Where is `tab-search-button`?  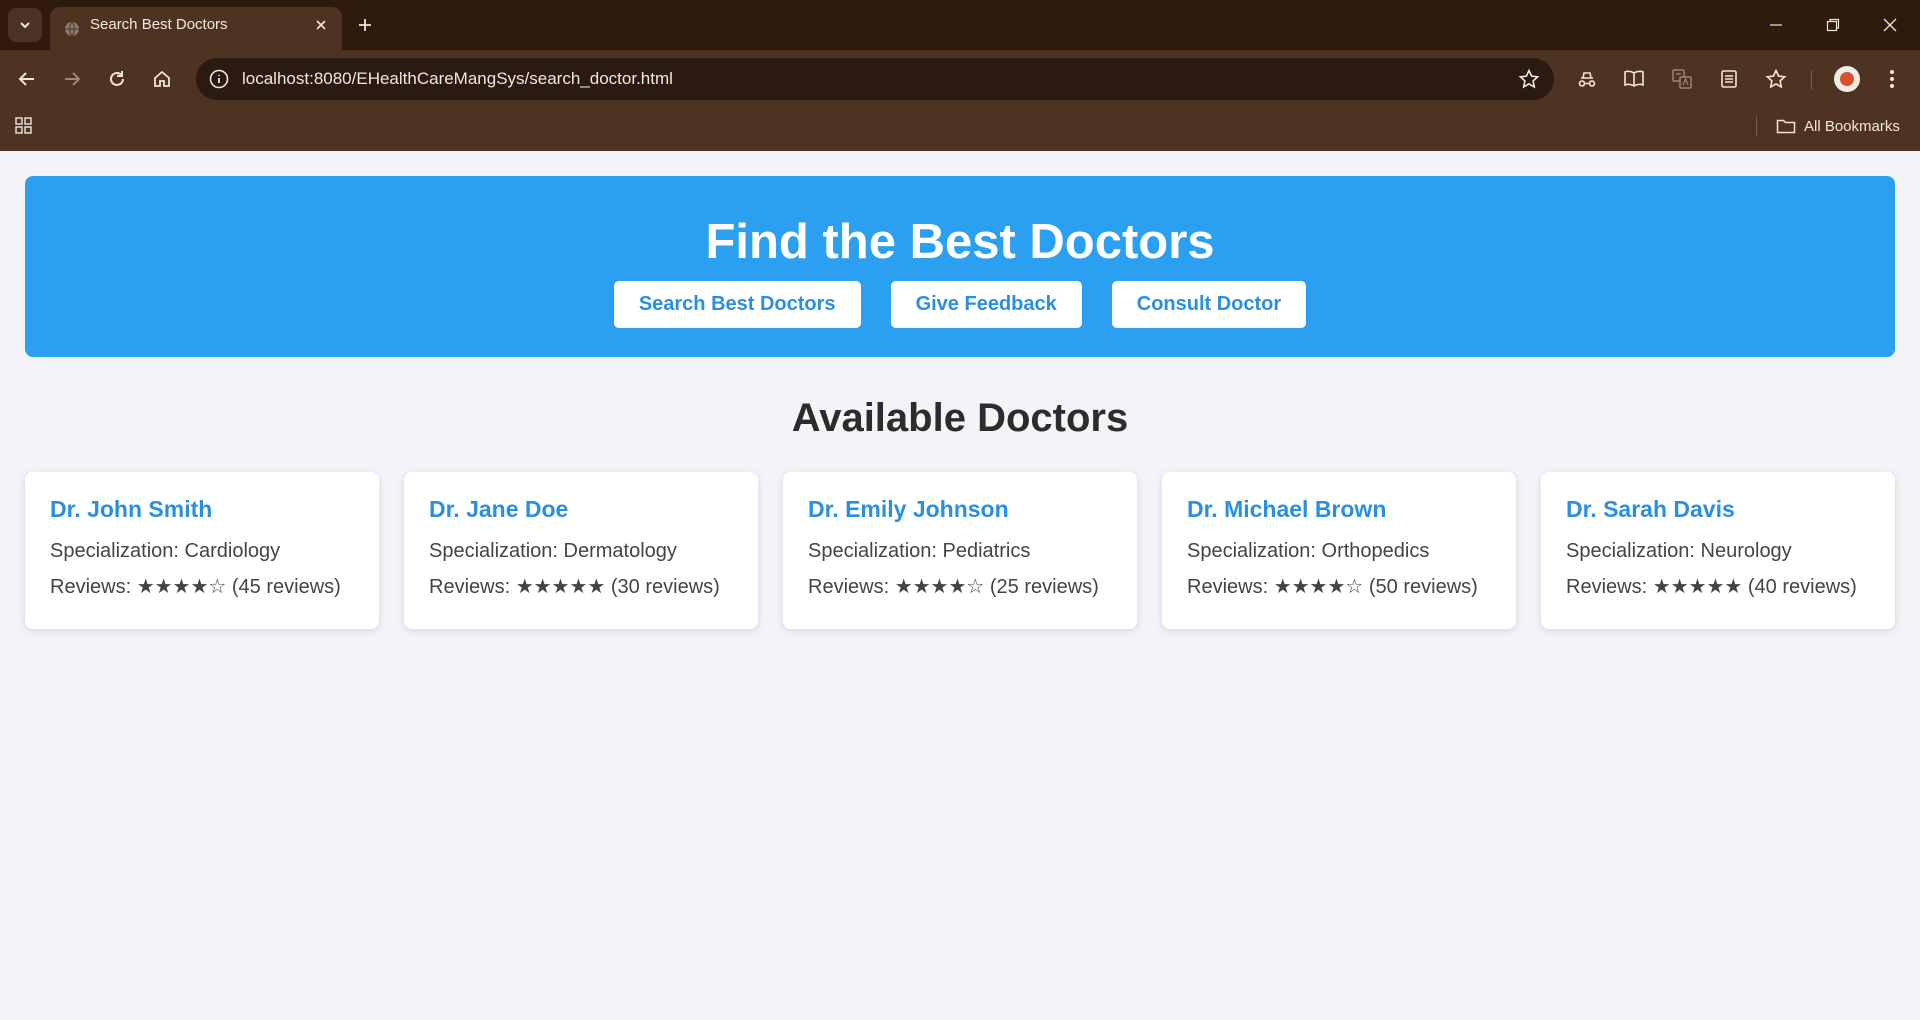
tab-search-button is located at coordinates (25, 25).